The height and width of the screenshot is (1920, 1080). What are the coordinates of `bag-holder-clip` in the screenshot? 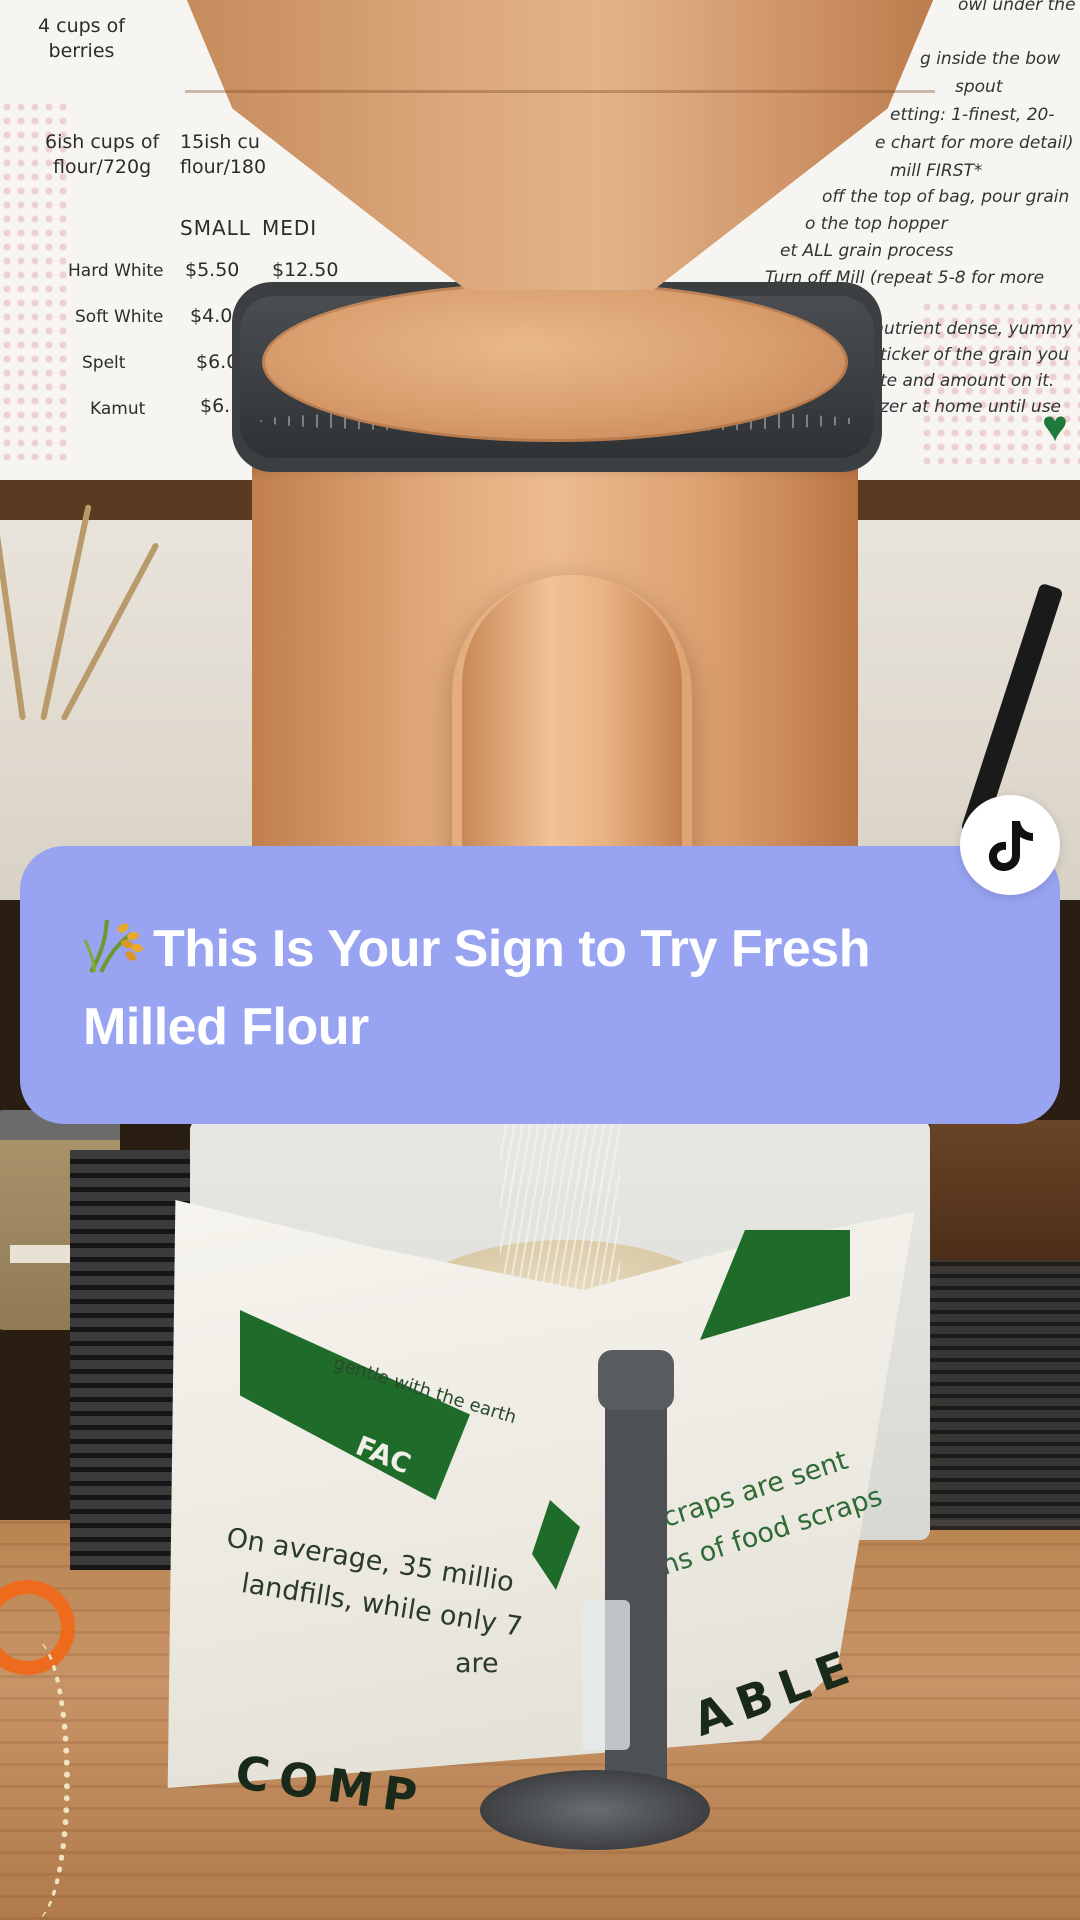 It's located at (636, 1380).